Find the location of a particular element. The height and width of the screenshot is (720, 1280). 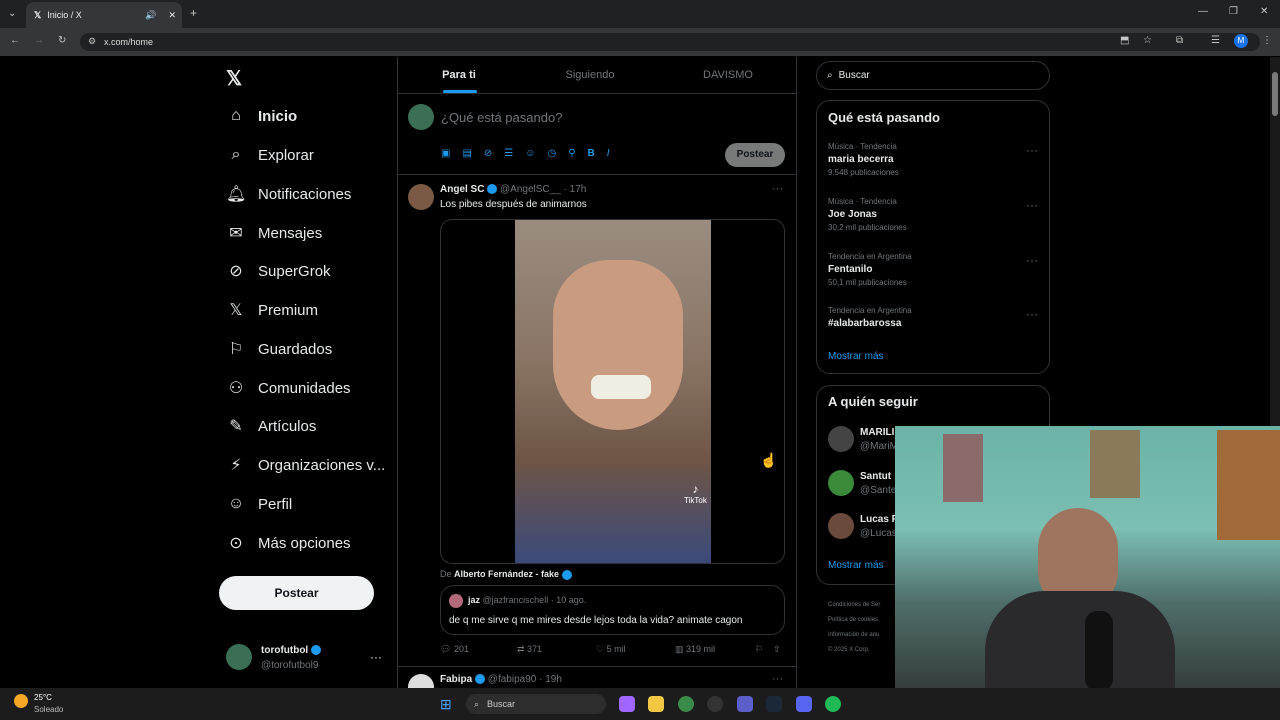

reading-list-icon: ☰ is located at coordinates (1215, 40).